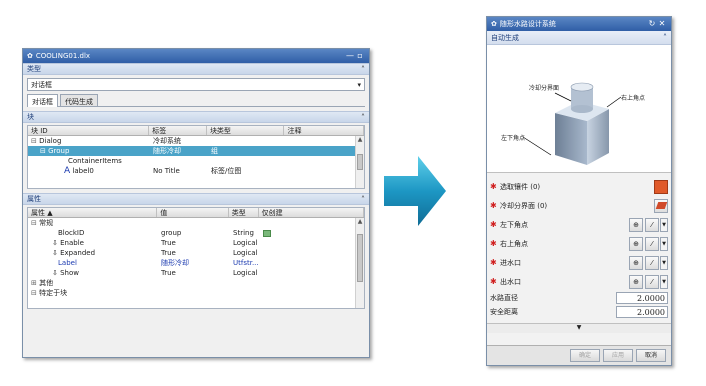 Image resolution: width=706 pixels, height=386 pixels. Describe the element at coordinates (350, 56) in the screenshot. I see `minimize-icon: —` at that location.